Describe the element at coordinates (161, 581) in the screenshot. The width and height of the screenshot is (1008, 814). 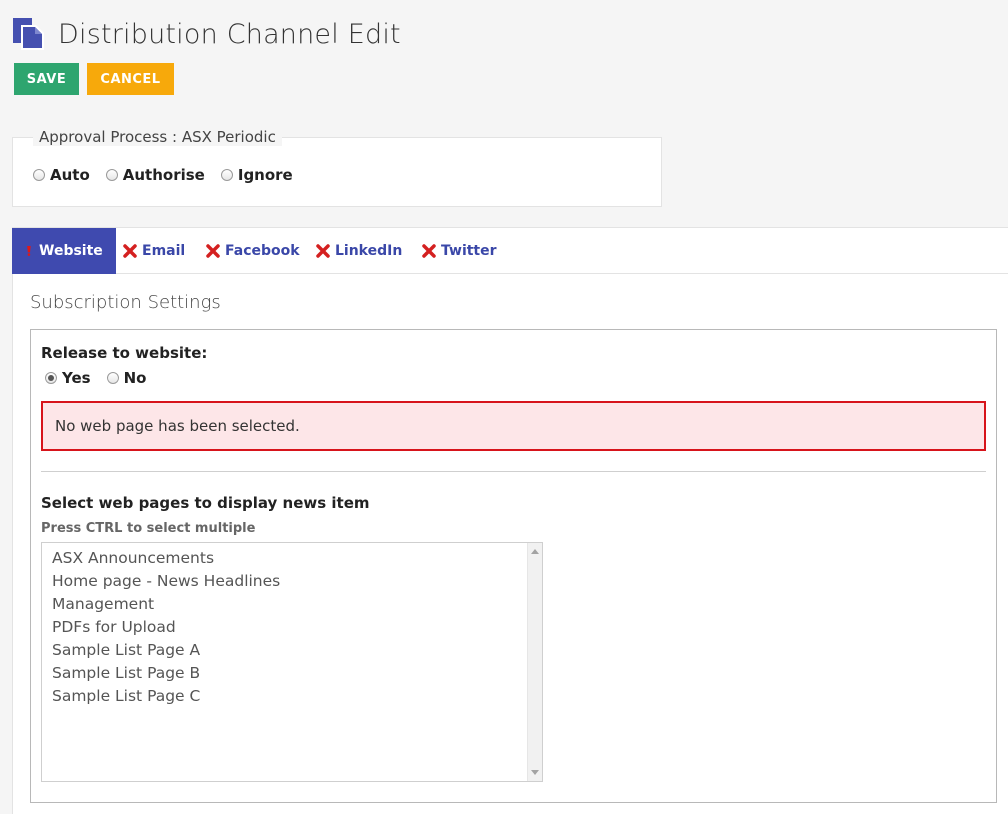
I see `list-item: Home page - News Headlines` at that location.